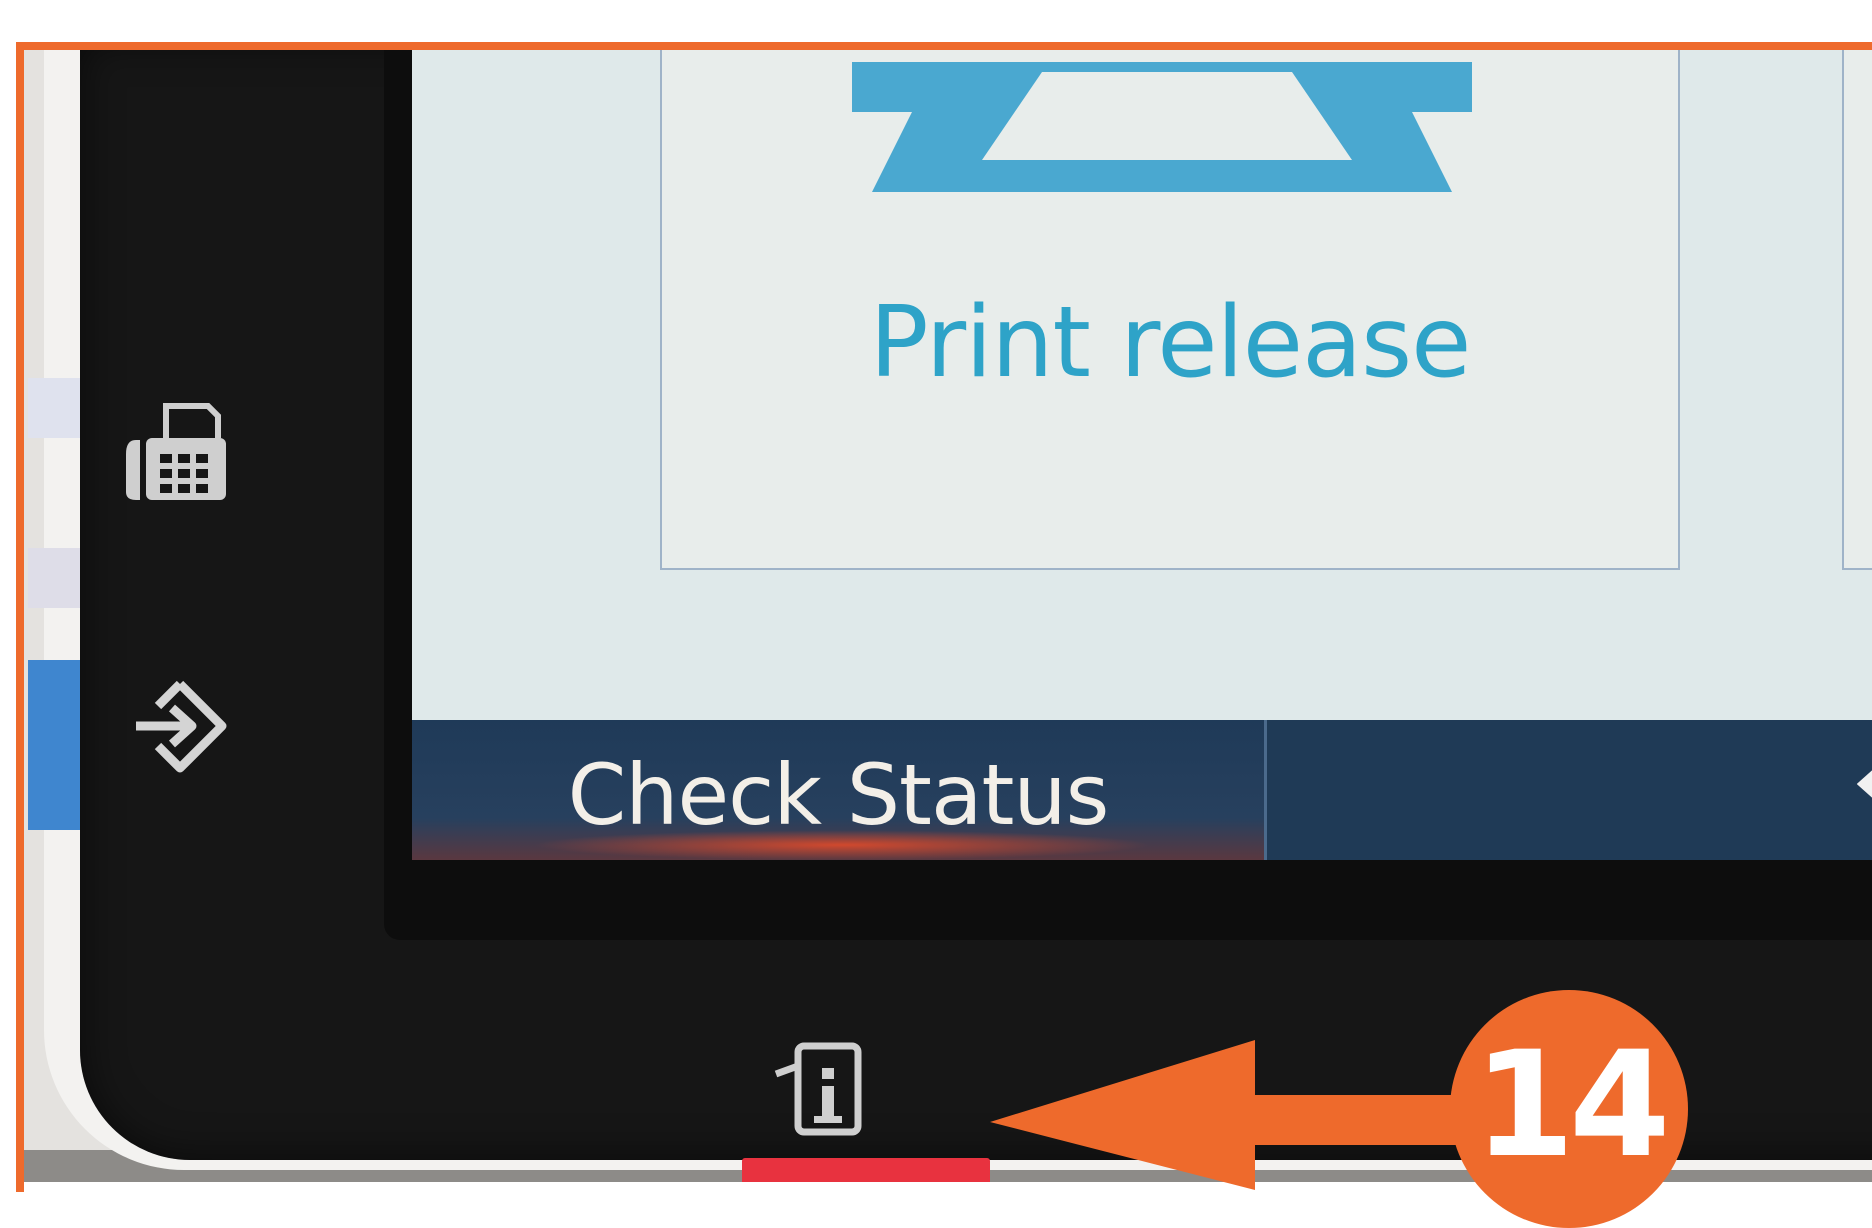  I want to click on check-status-button: Check Status, so click(838, 790).